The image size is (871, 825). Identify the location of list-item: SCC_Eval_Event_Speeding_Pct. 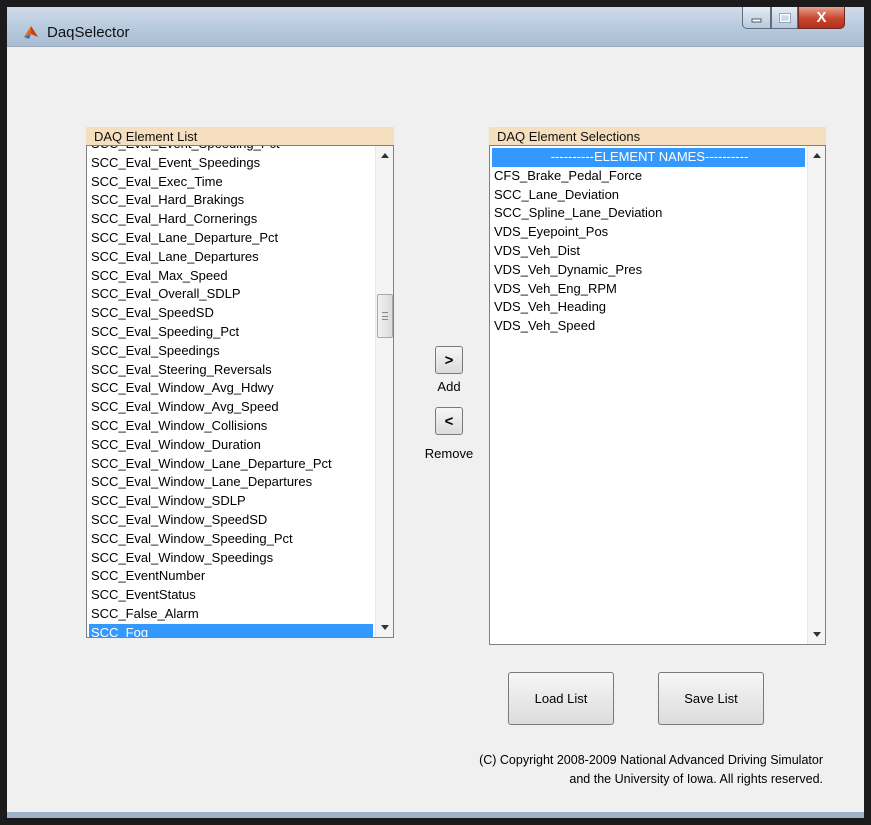
(231, 150).